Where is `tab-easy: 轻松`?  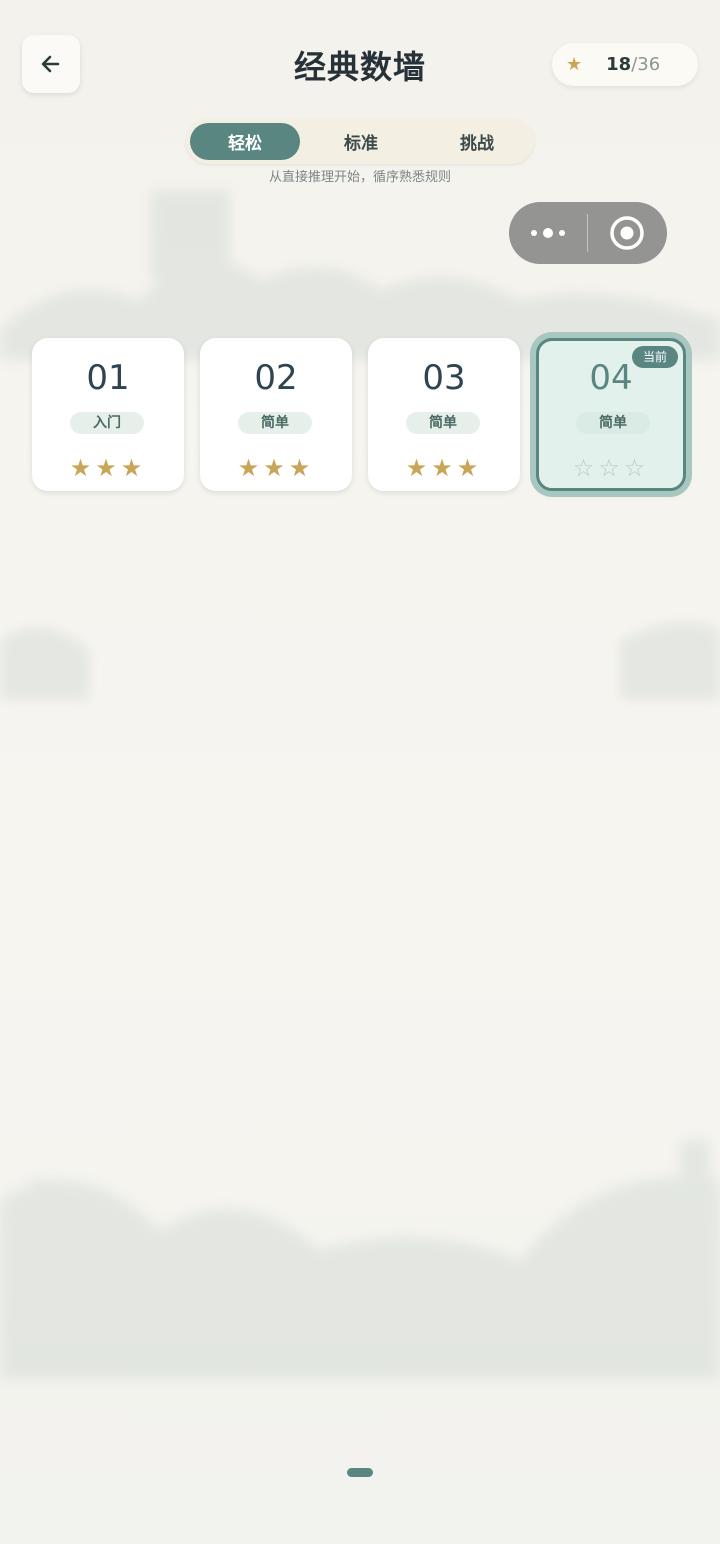
tab-easy: 轻松 is located at coordinates (245, 141).